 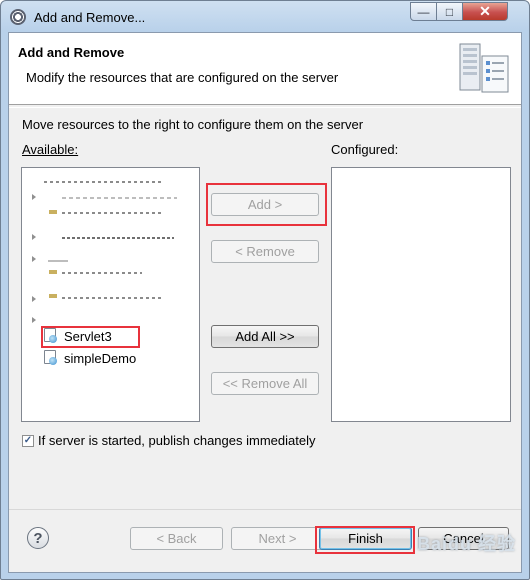 What do you see at coordinates (365, 540) in the screenshot?
I see `highlight-finish-button` at bounding box center [365, 540].